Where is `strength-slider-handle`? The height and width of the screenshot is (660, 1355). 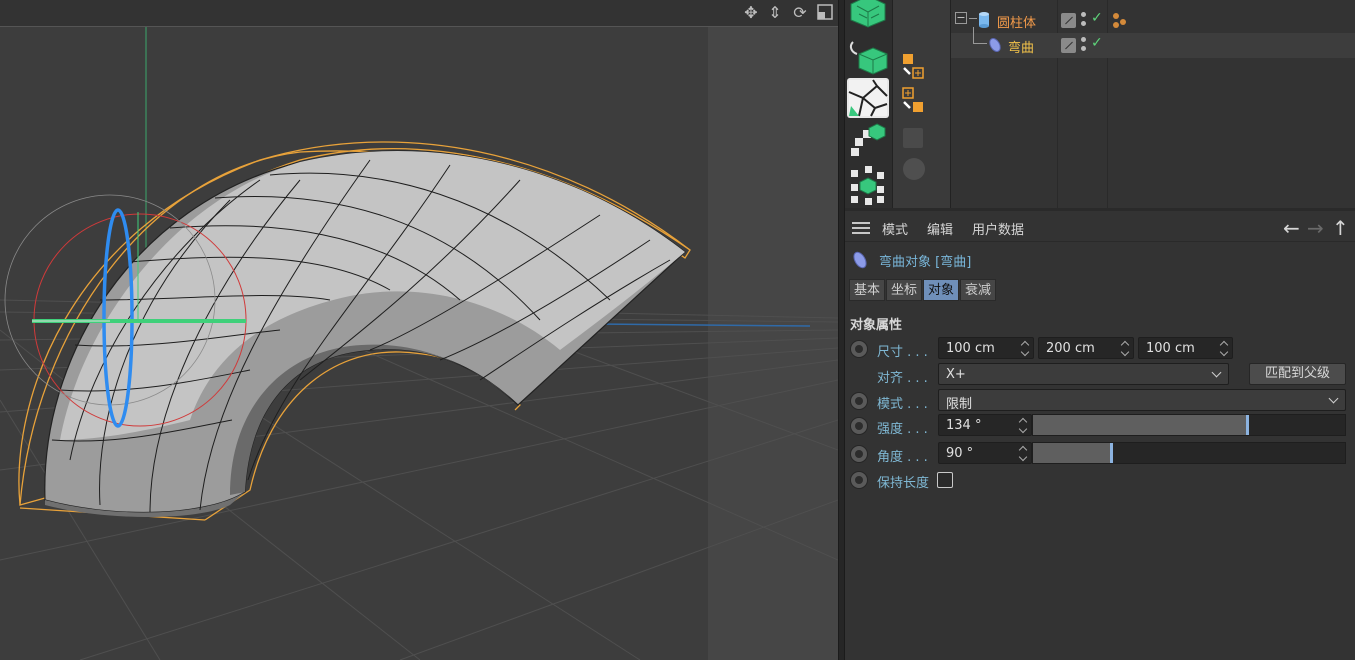
strength-slider-handle is located at coordinates (1247, 425).